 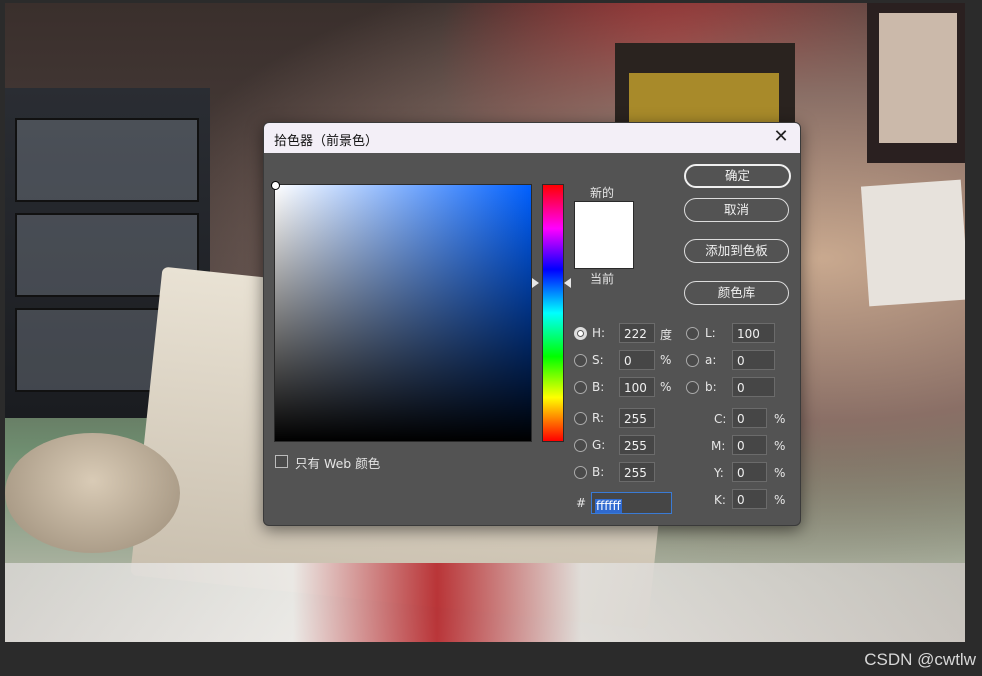 I want to click on radio-b, so click(x=580, y=387).